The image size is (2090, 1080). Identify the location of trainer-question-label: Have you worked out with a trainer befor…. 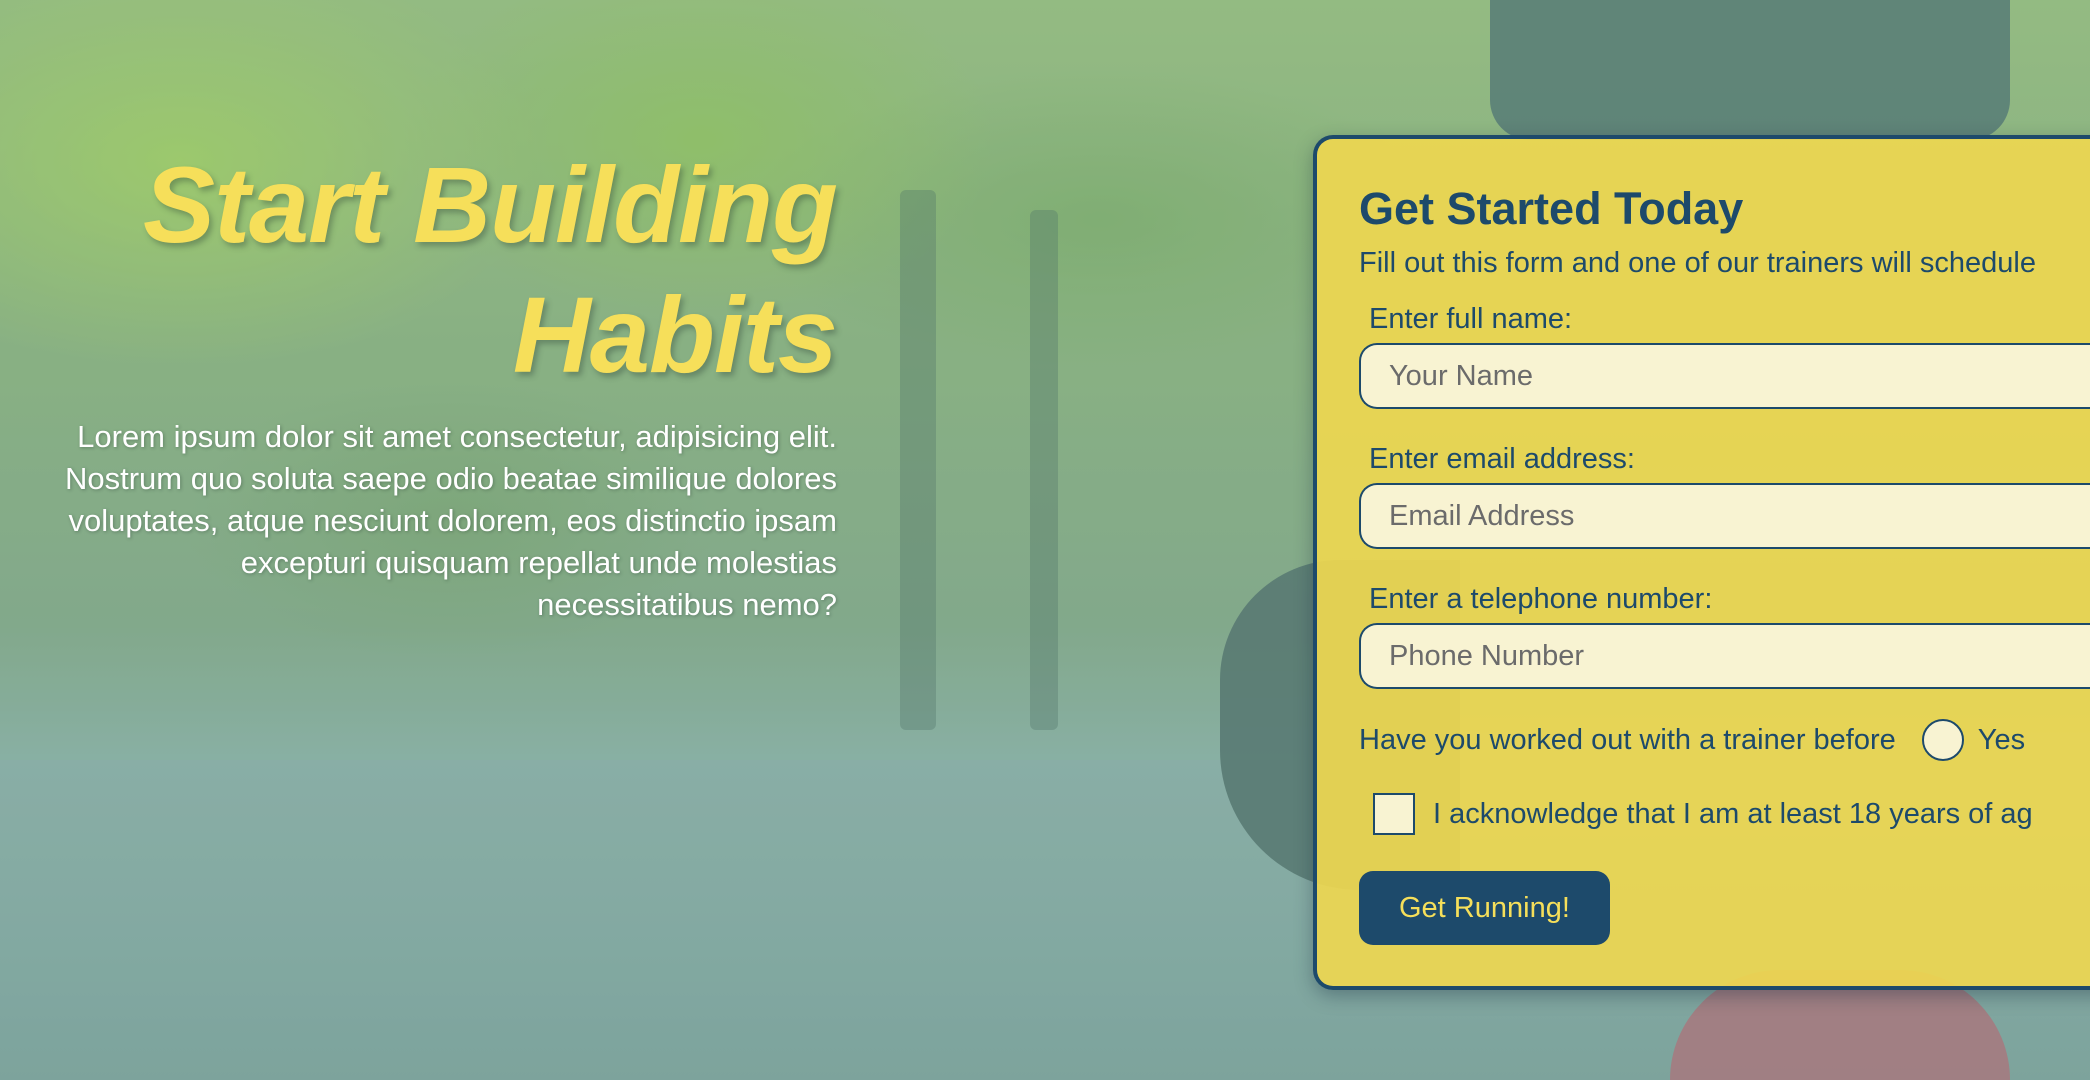
(1627, 739).